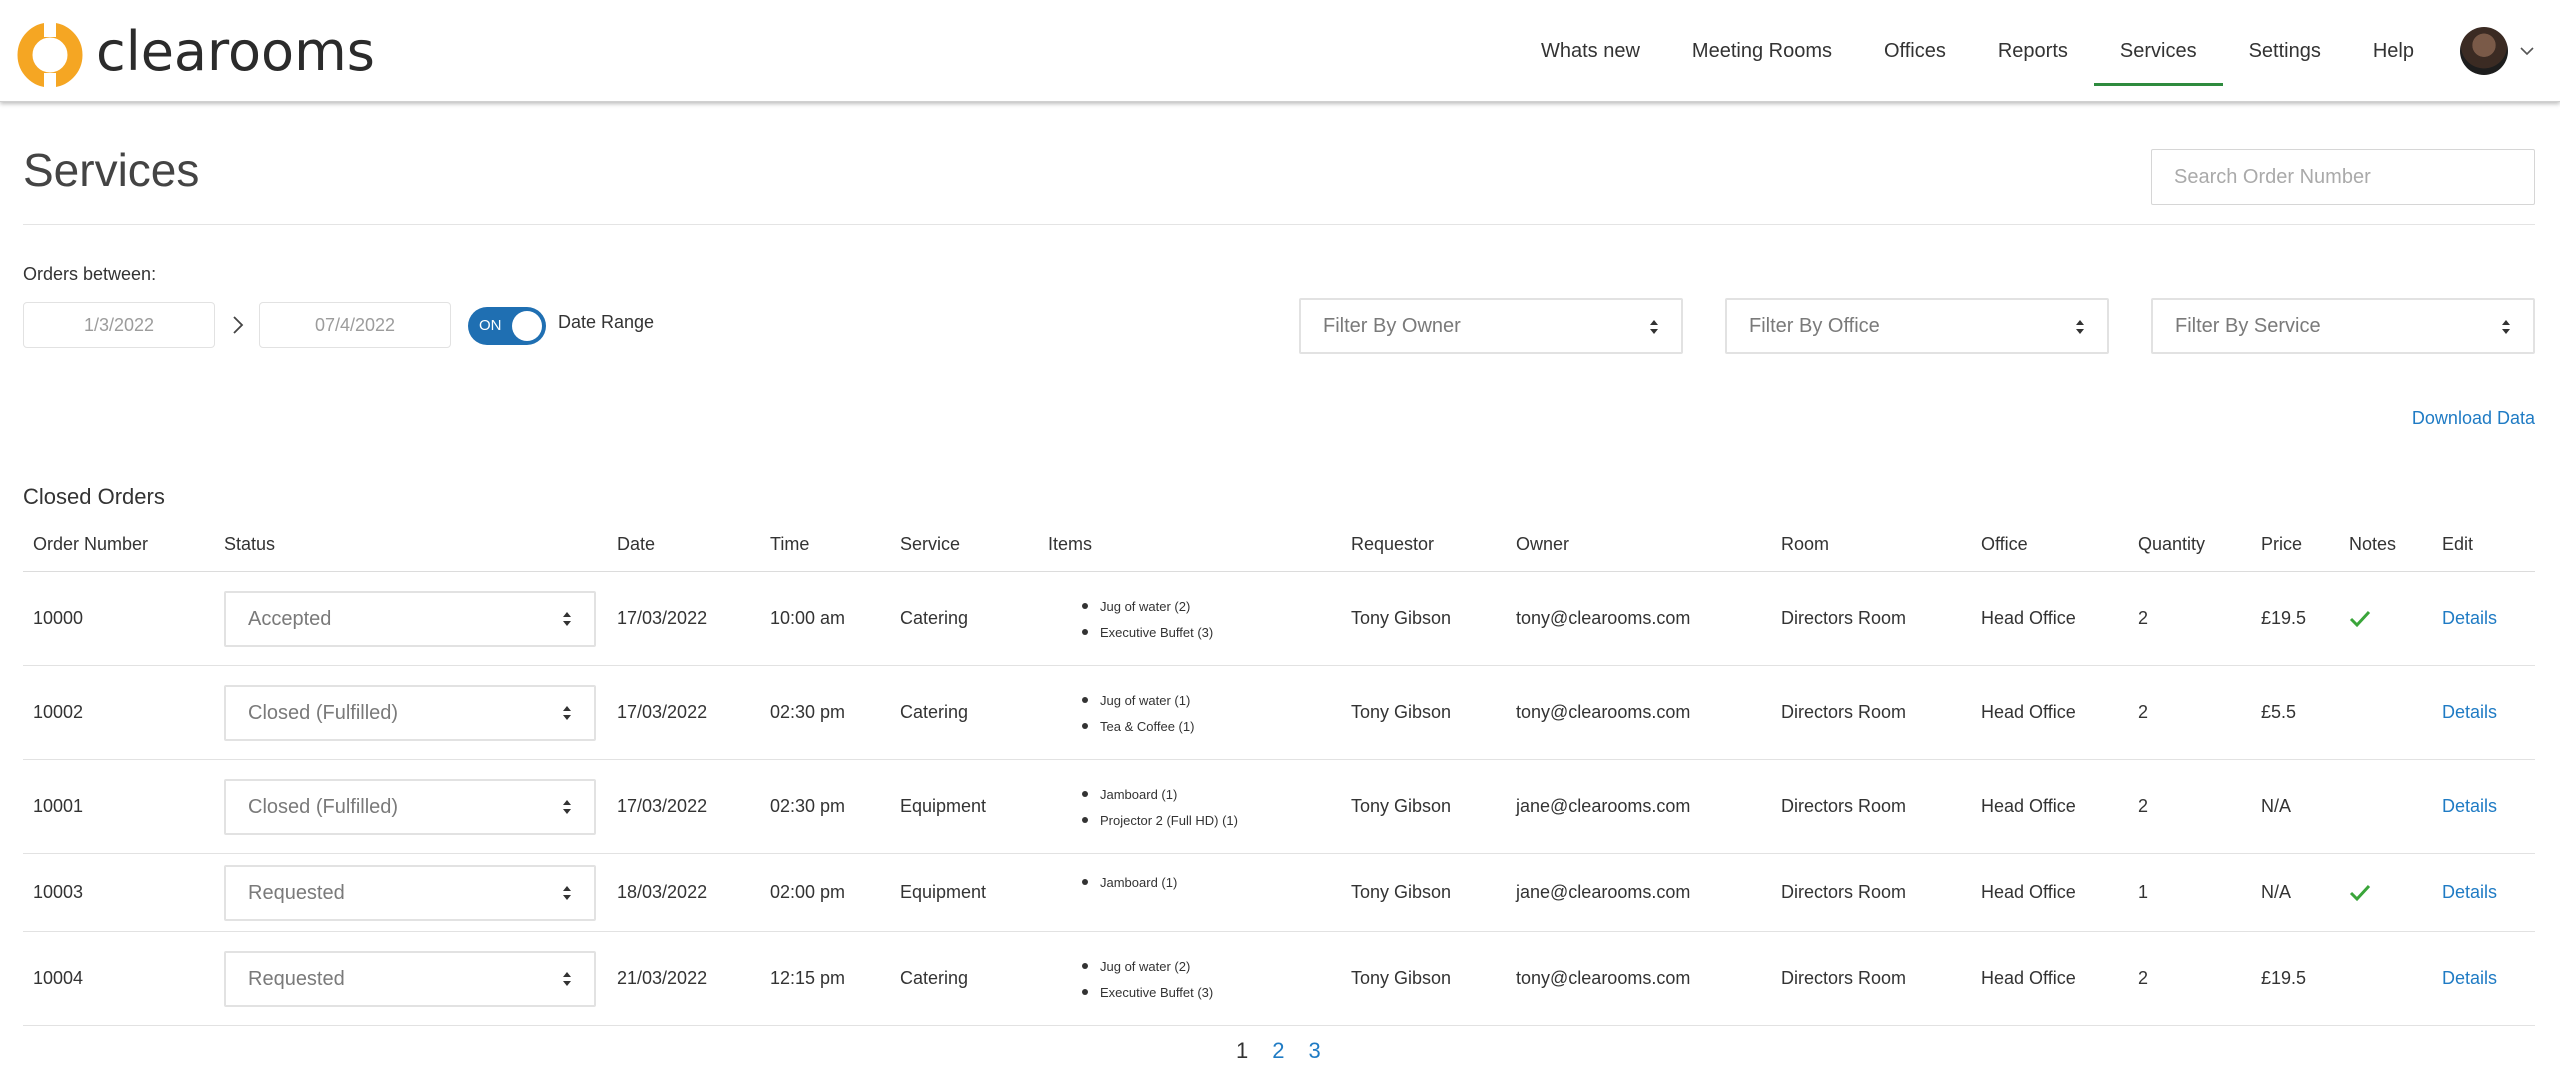 This screenshot has height=1081, width=2560. Describe the element at coordinates (2276, 806) in the screenshot. I see `order-price: N/A` at that location.